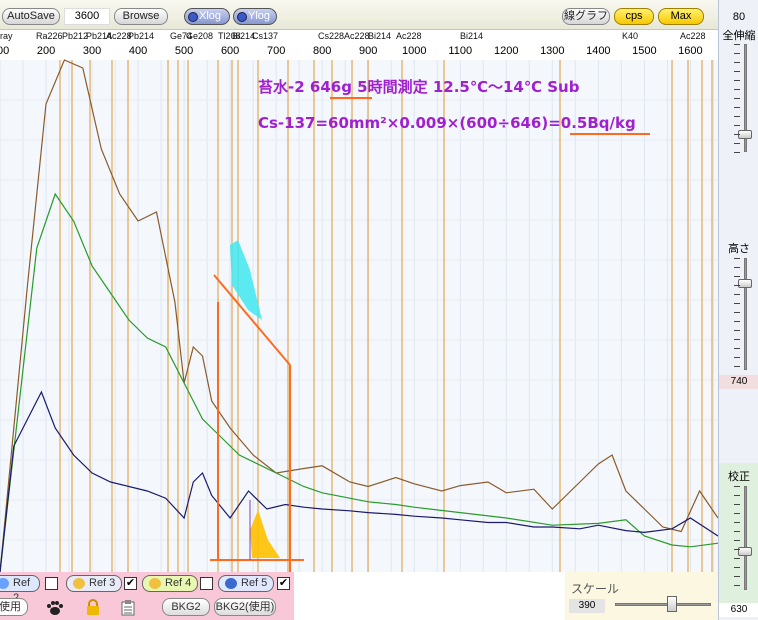  I want to click on ref5-label: Ref 5, so click(254, 583).